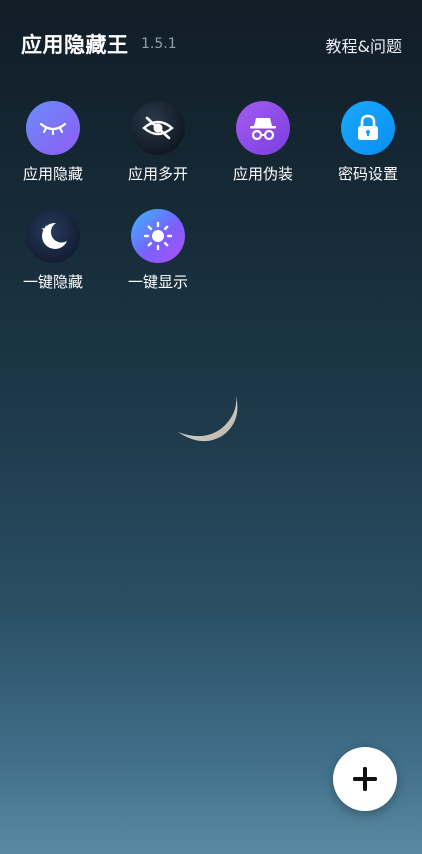  I want to click on grid-item-label: 应用伪装, so click(262, 174).